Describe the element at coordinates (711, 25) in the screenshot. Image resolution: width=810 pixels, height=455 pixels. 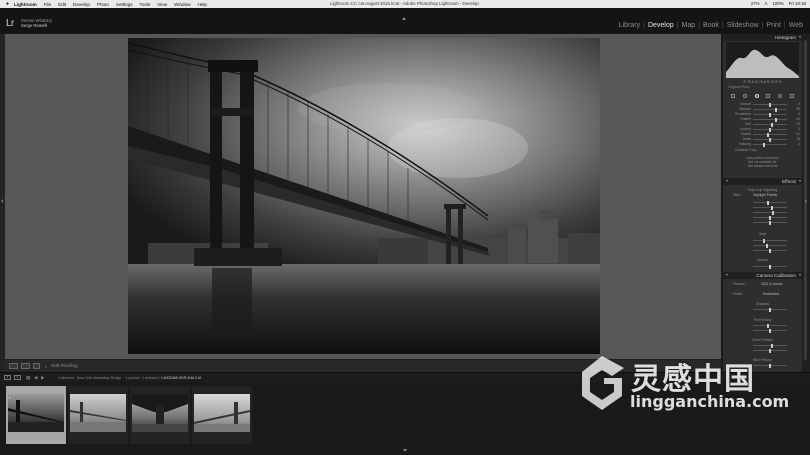
I see `module-book: Book` at that location.